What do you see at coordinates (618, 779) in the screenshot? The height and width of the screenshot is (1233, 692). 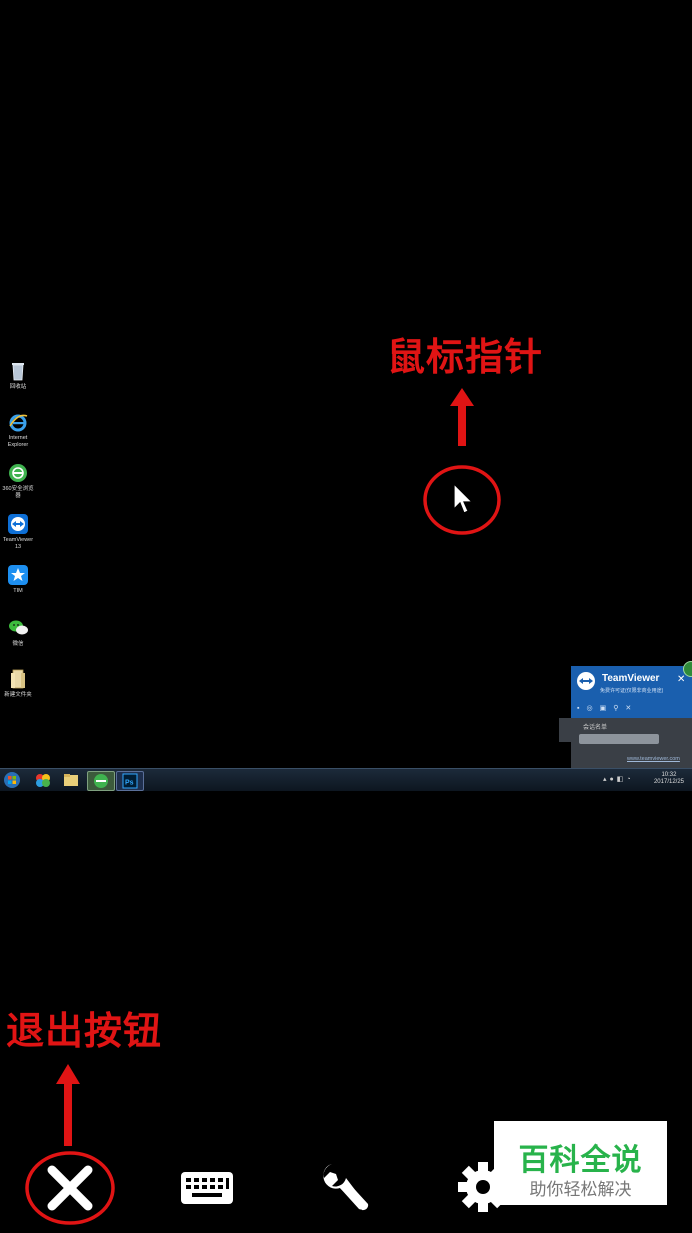 I see `system-tray-icons: ▴●◧◔` at bounding box center [618, 779].